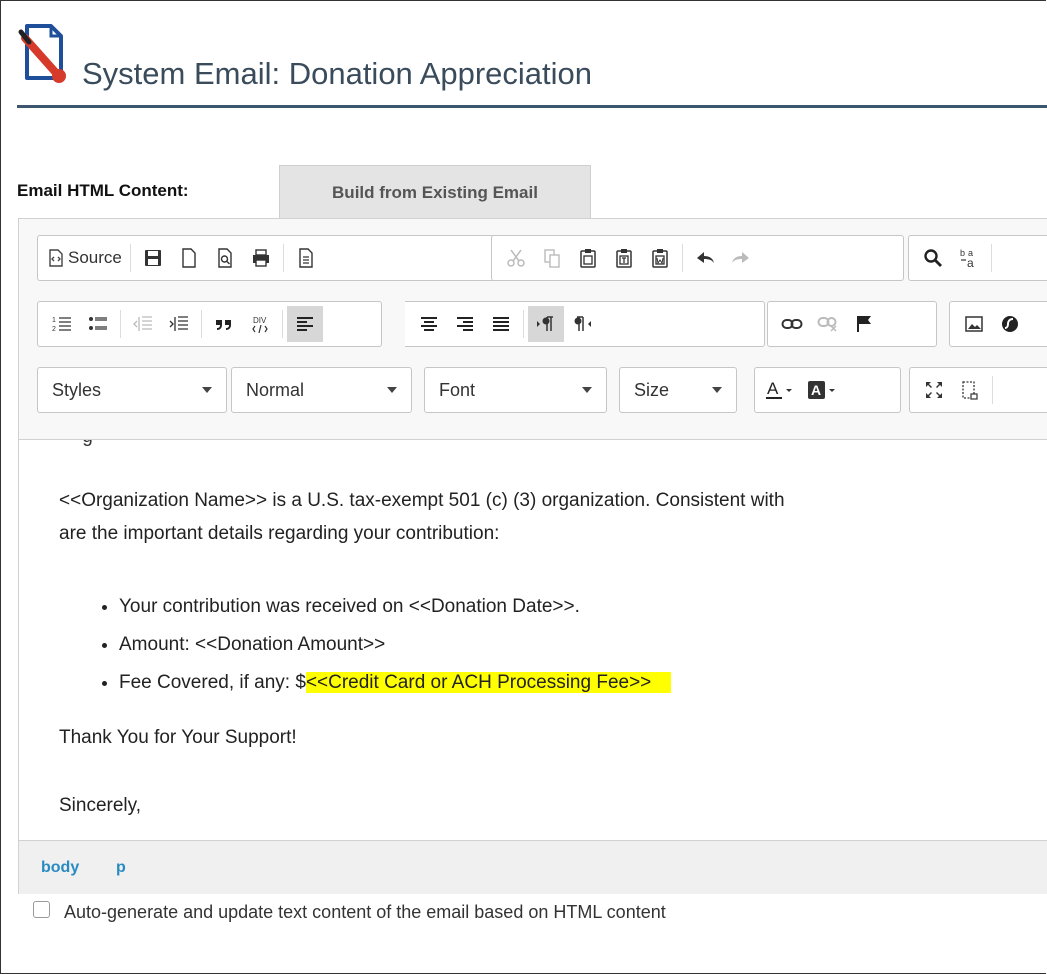 This screenshot has height=974, width=1047. I want to click on paste-text-icon, so click(624, 258).